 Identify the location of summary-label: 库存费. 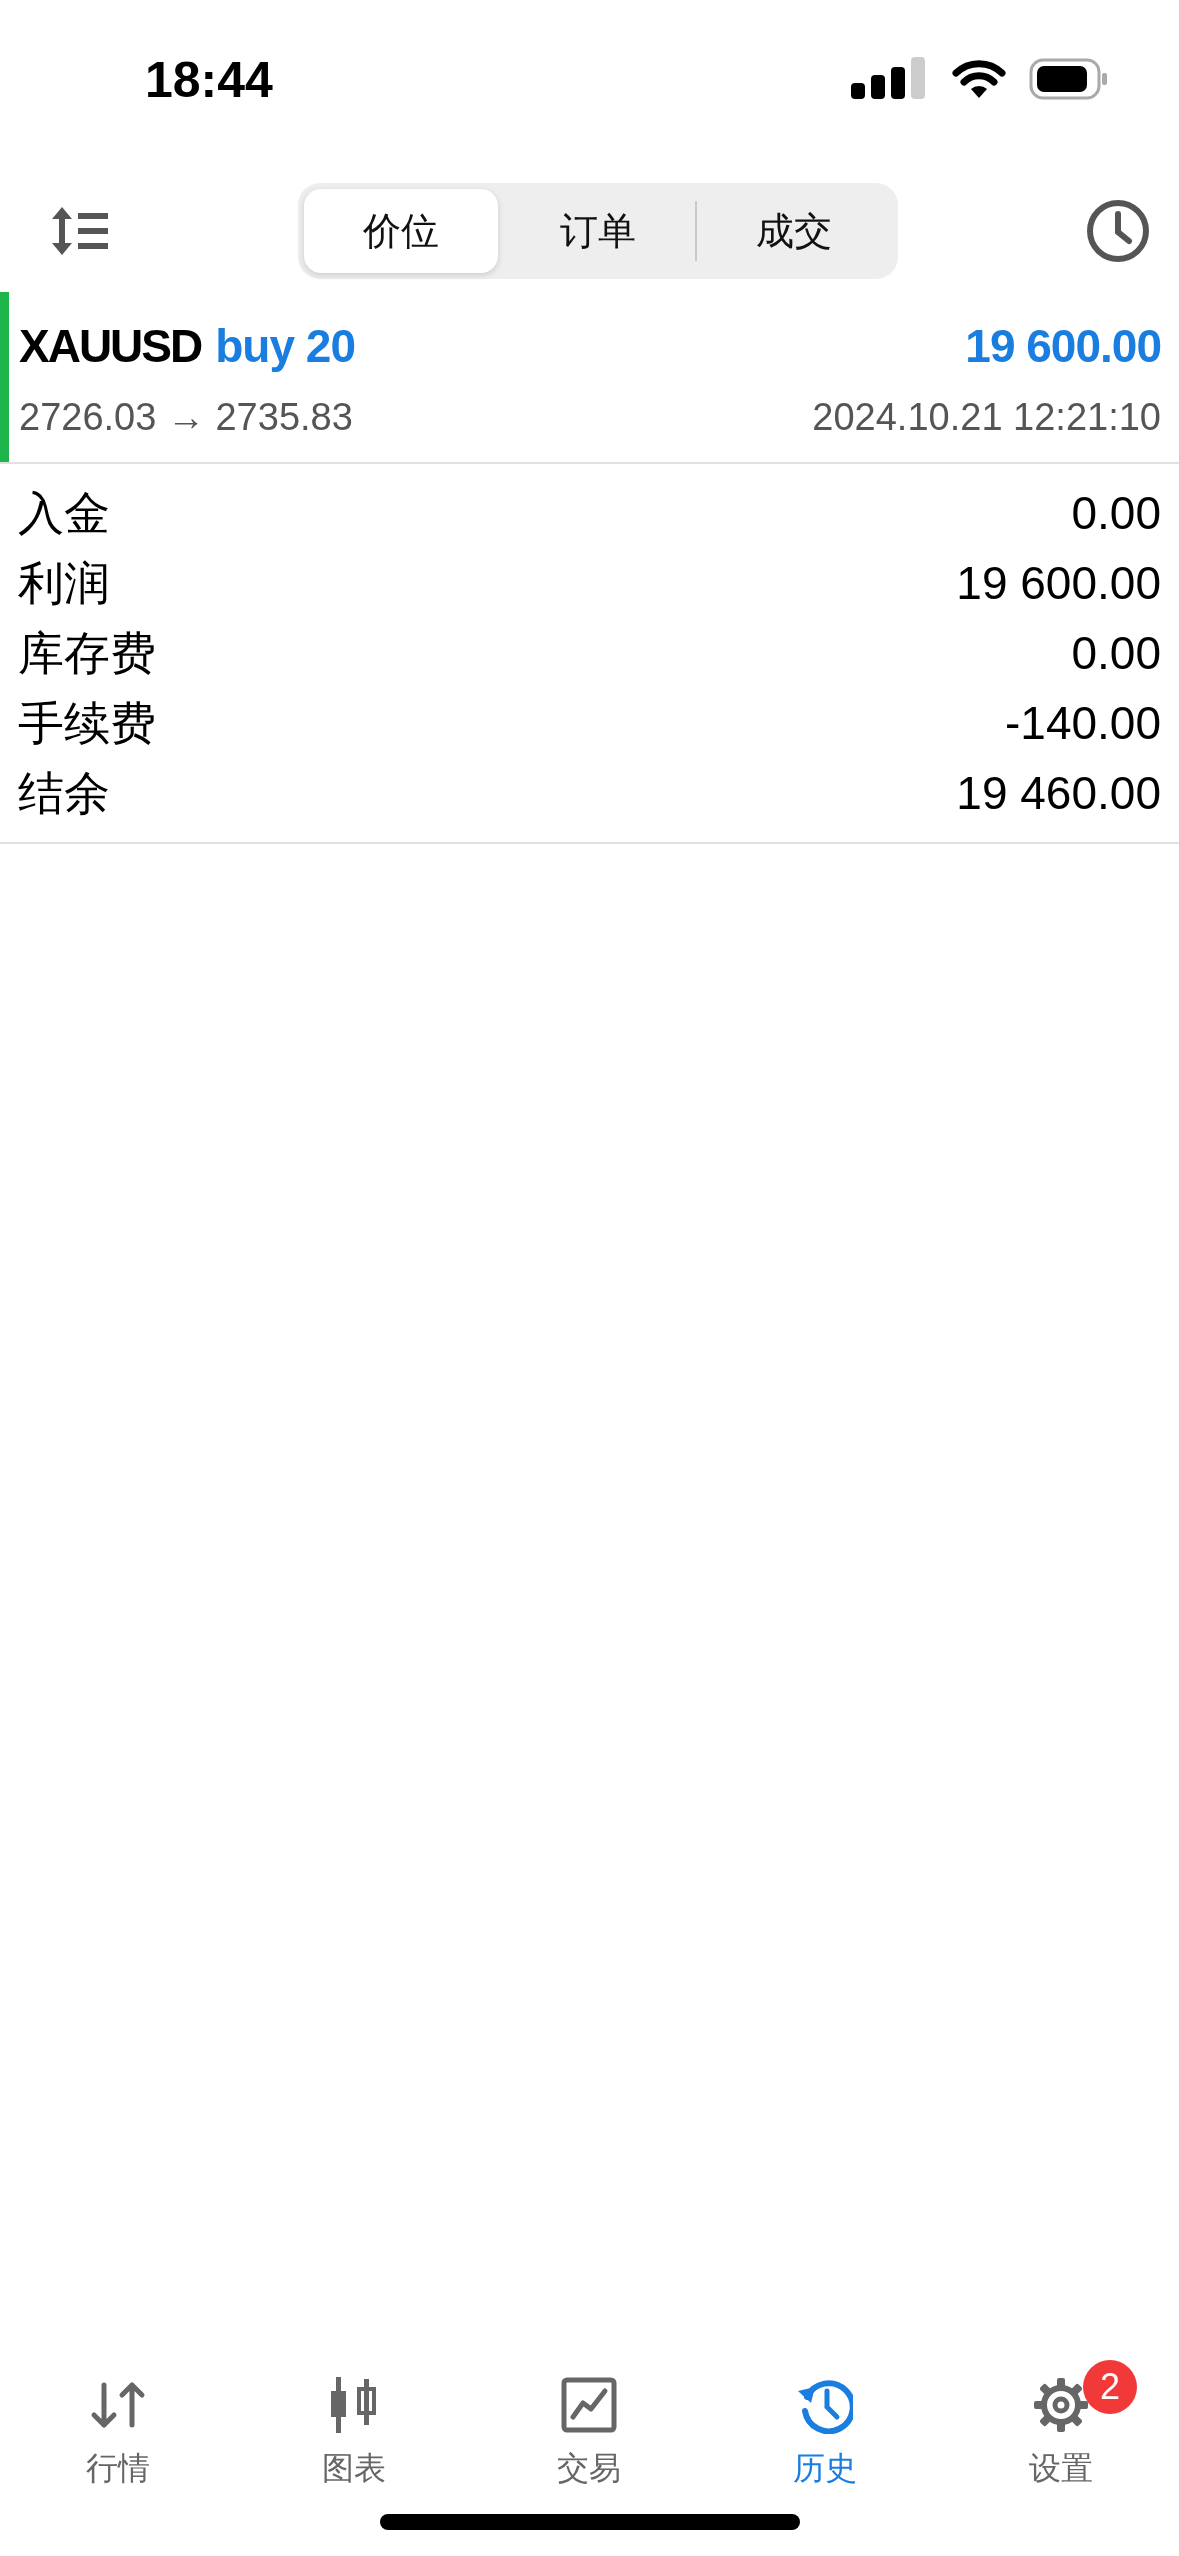
(87, 653).